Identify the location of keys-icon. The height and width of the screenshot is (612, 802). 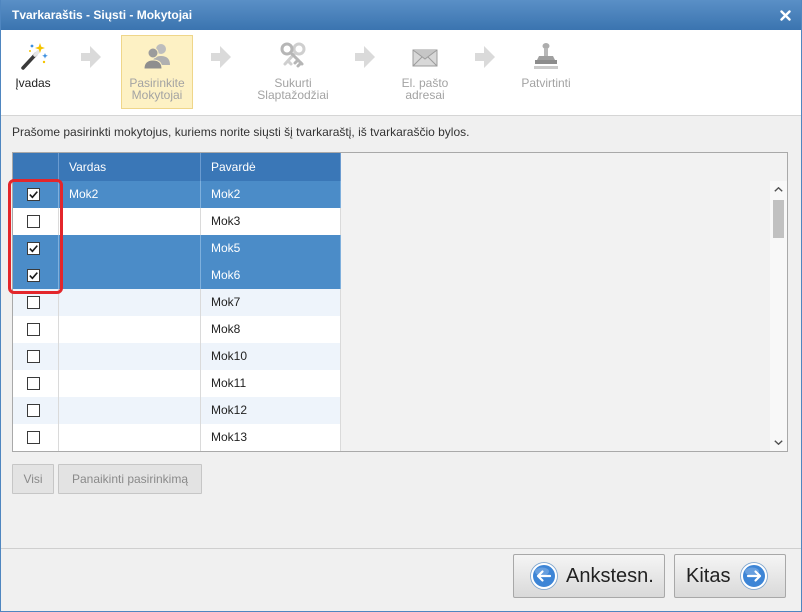
(293, 56).